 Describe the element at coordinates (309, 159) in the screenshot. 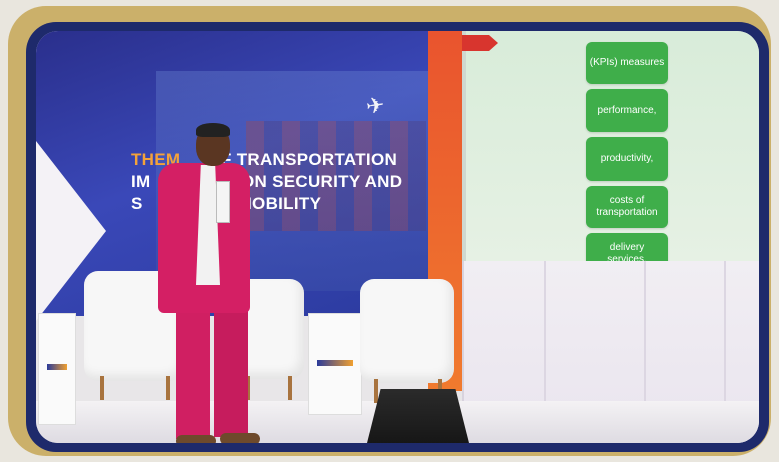

I see `theme-line-1b: F TRANSPORTATION` at that location.